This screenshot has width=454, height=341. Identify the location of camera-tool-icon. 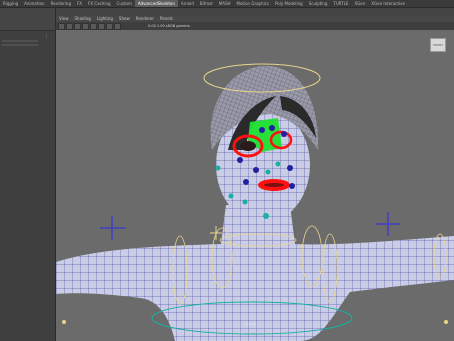
(61, 26).